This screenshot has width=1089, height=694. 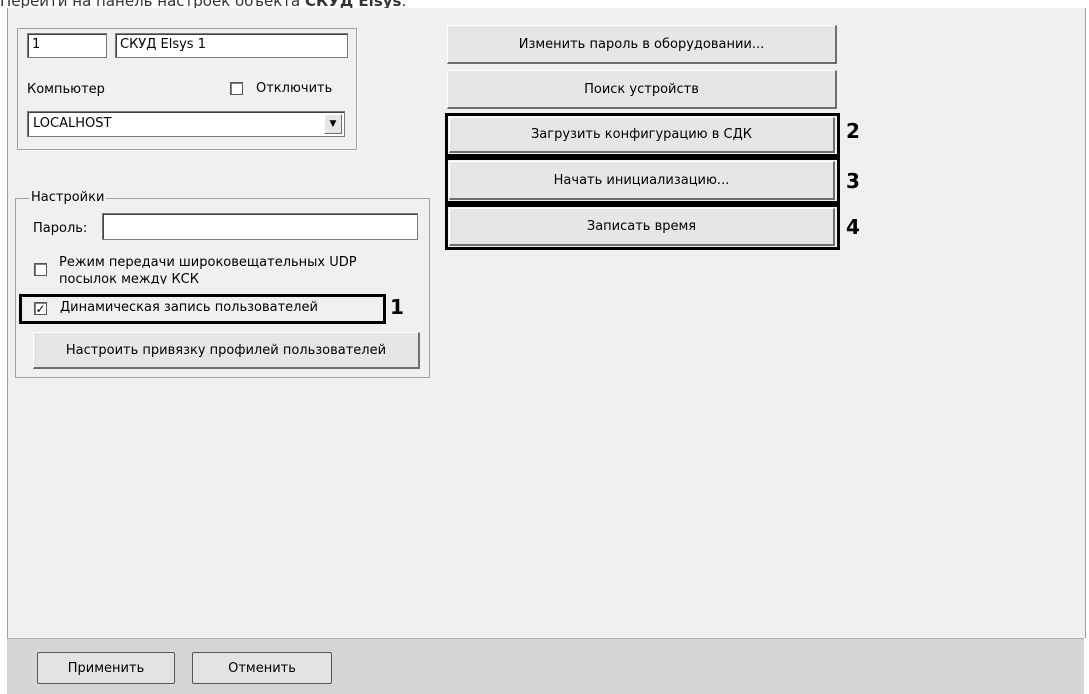 What do you see at coordinates (40, 269) in the screenshot?
I see `broadcast-checkbox` at bounding box center [40, 269].